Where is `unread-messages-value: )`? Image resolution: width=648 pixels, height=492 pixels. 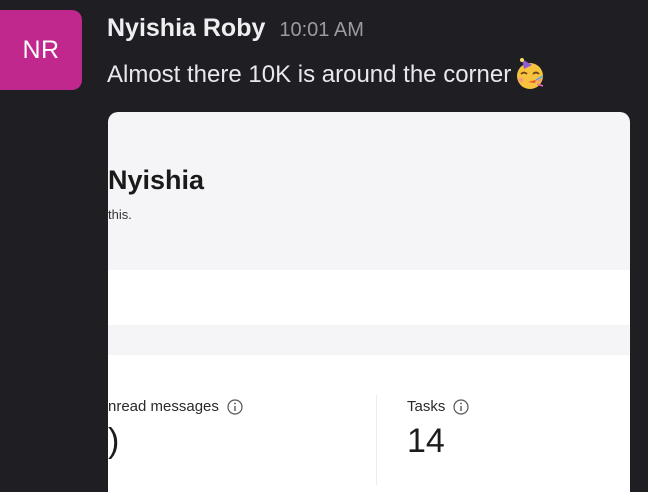
unread-messages-value: ) is located at coordinates (114, 441).